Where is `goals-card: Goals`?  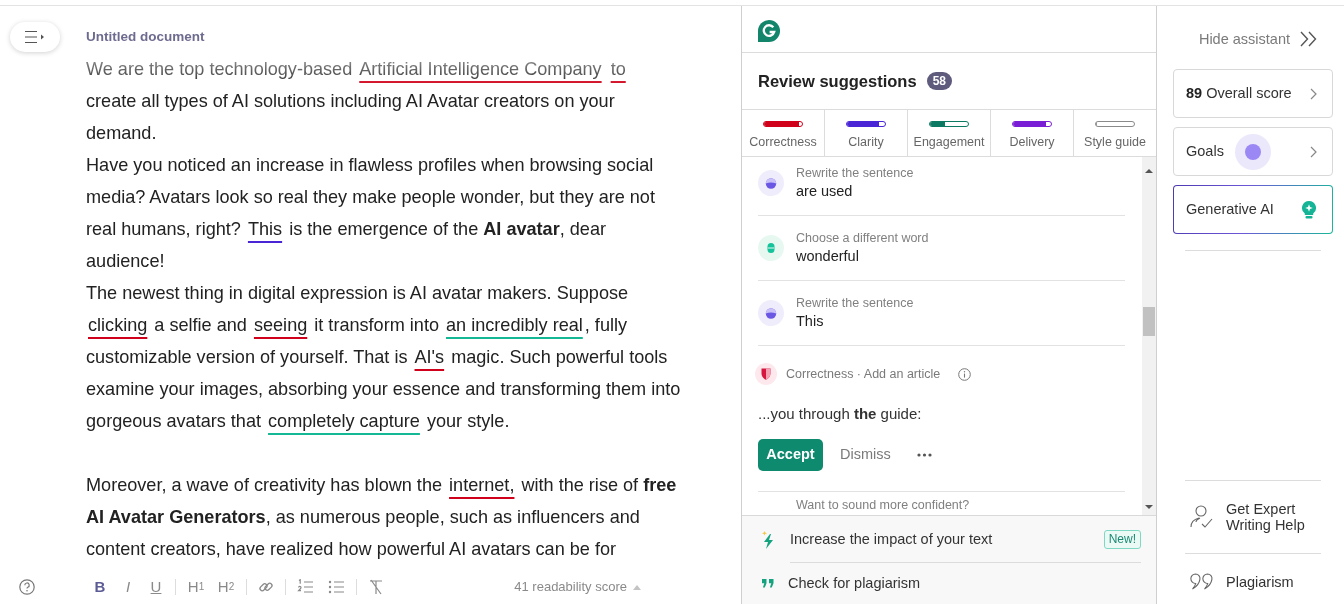 goals-card: Goals is located at coordinates (1253, 151).